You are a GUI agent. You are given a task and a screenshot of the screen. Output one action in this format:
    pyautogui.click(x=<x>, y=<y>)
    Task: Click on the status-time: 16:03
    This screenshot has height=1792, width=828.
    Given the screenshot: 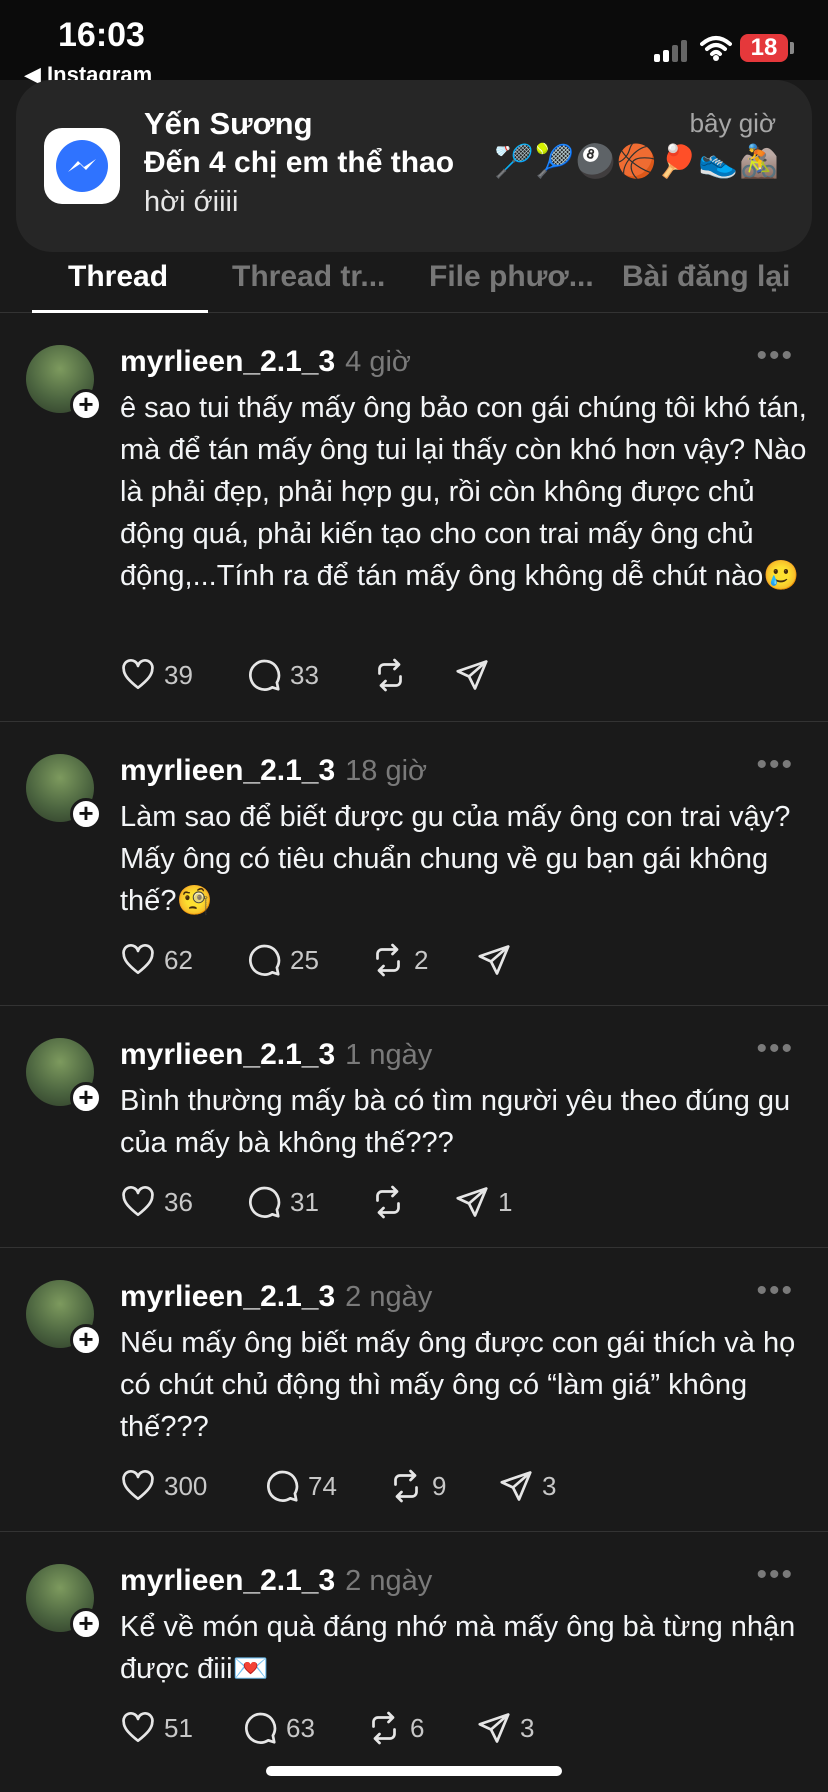 What is the action you would take?
    pyautogui.click(x=101, y=35)
    